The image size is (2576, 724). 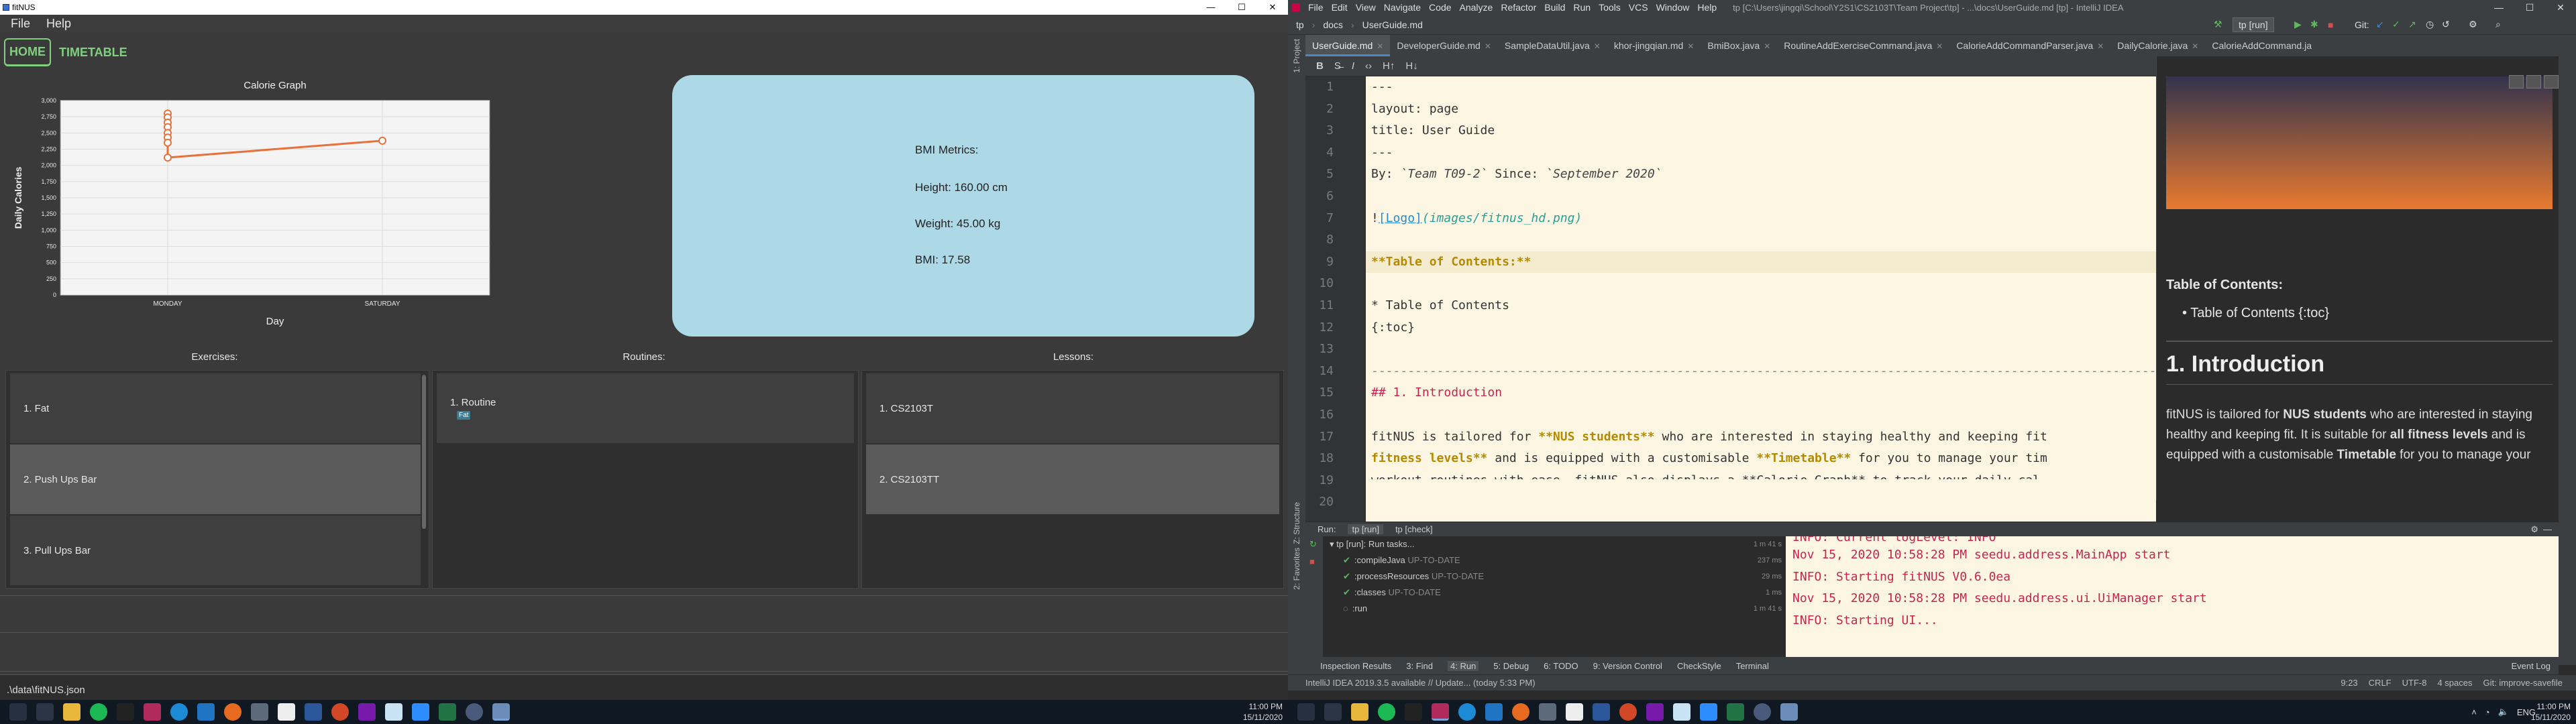 I want to click on preview-only-icon, so click(x=2551, y=81).